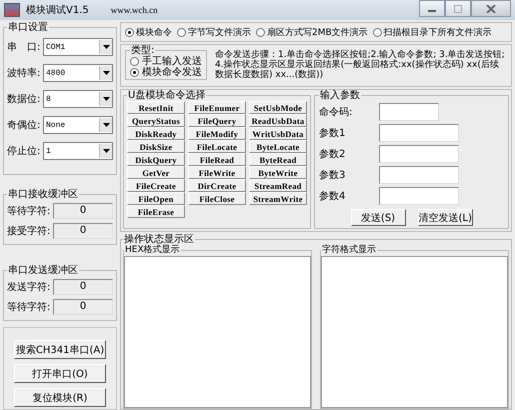 Image resolution: width=515 pixels, height=410 pixels. I want to click on field-label: 波特率:, so click(24, 73).